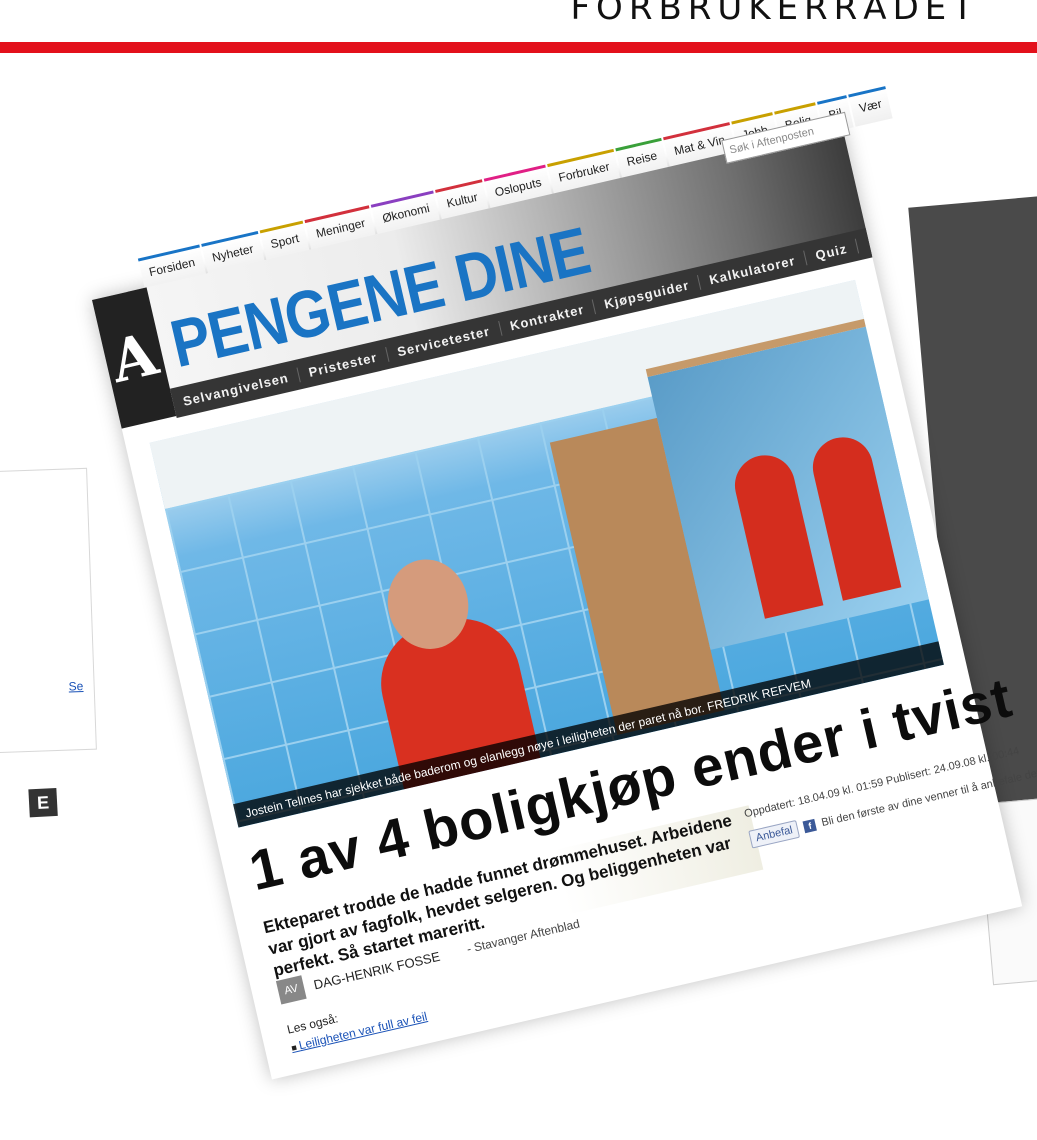 The image size is (1037, 1140). I want to click on subnav-item: Kjøpsguider, so click(647, 294).